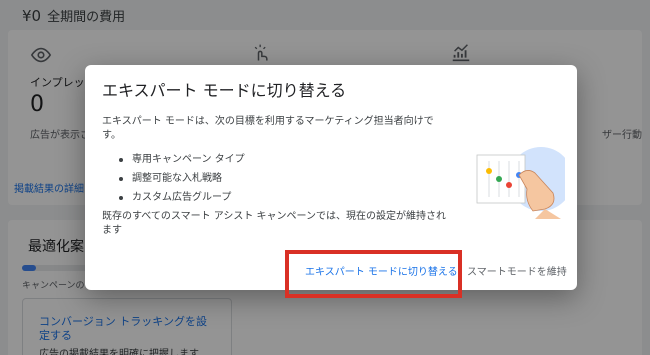  What do you see at coordinates (274, 223) in the screenshot?
I see `dialog-note: 既存のすべてのスマート アシスト キャンペーンでは、現在の設定が維持されます` at bounding box center [274, 223].